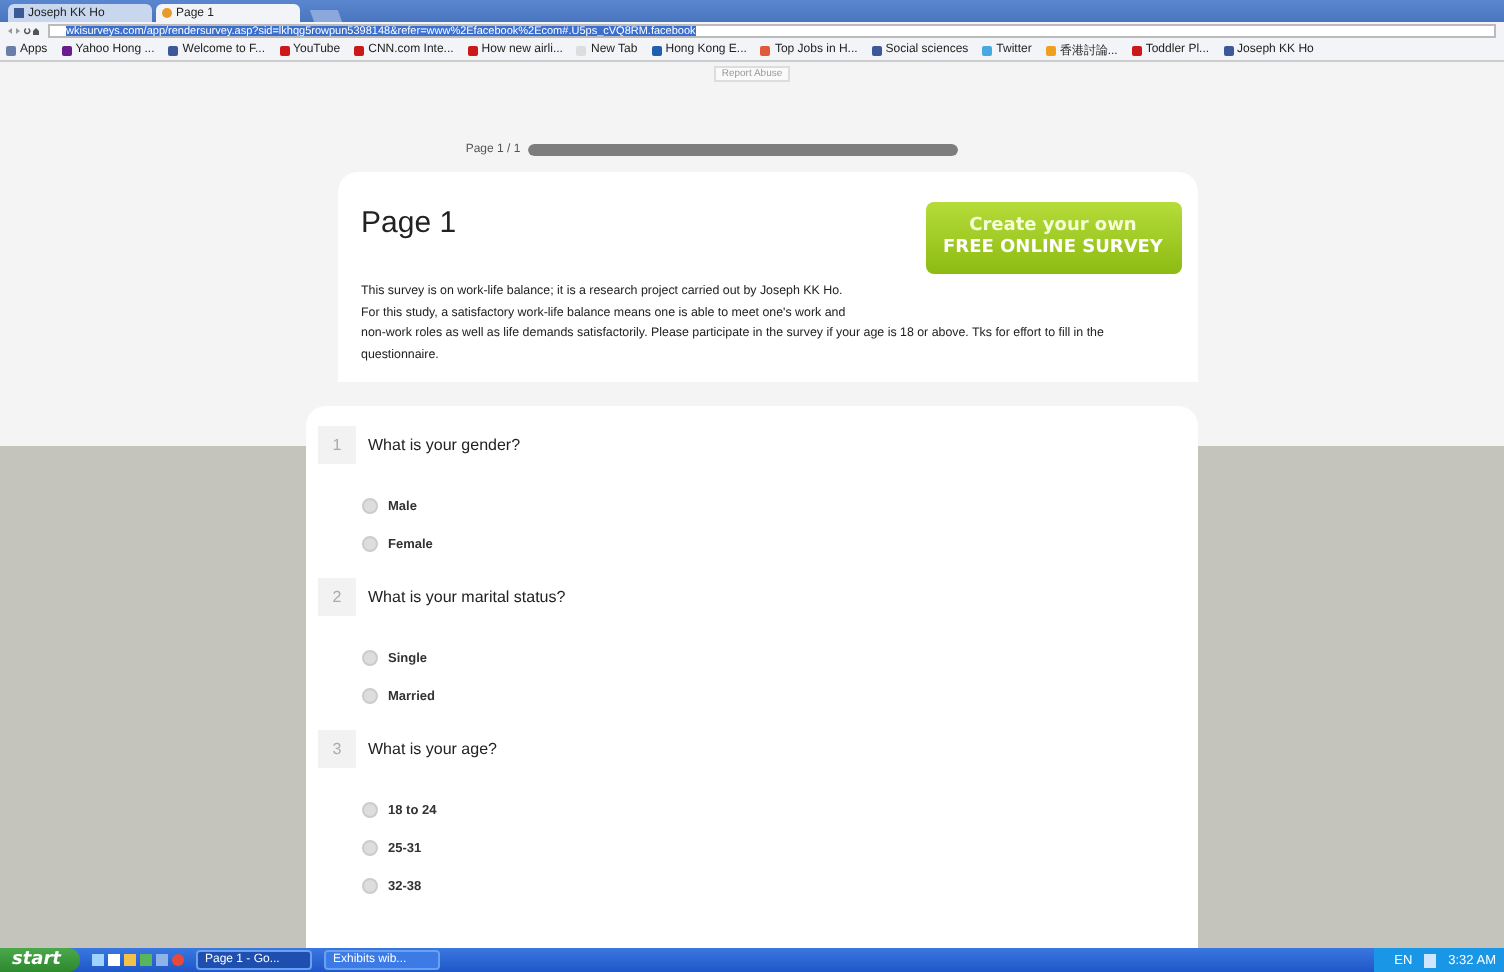  What do you see at coordinates (138, 960) in the screenshot?
I see `quick-launch-icons-drawing` at bounding box center [138, 960].